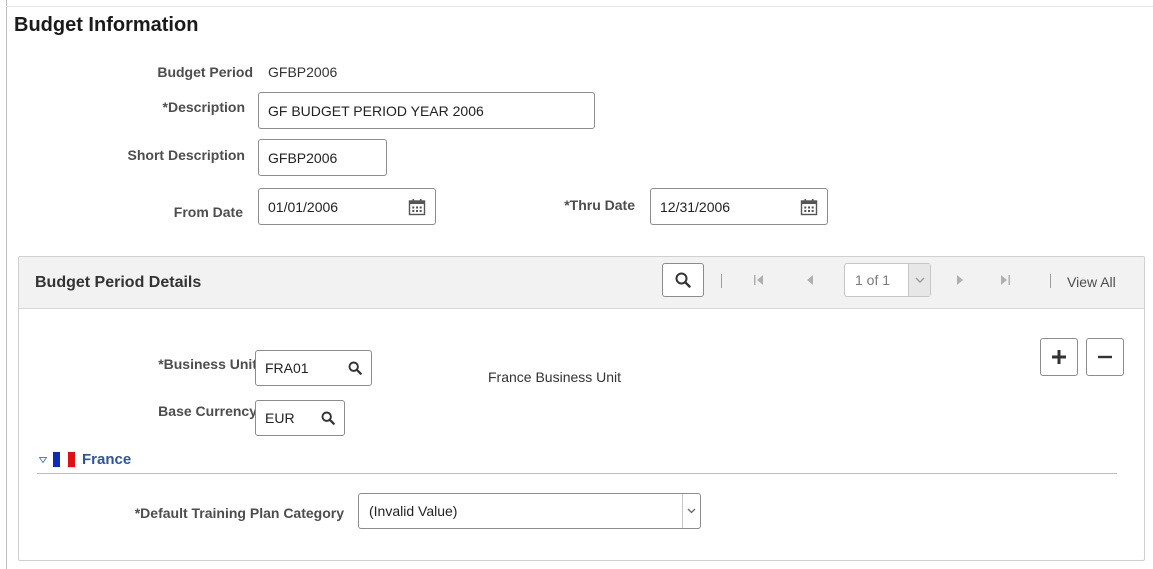  What do you see at coordinates (960, 280) in the screenshot?
I see `next-page-icon` at bounding box center [960, 280].